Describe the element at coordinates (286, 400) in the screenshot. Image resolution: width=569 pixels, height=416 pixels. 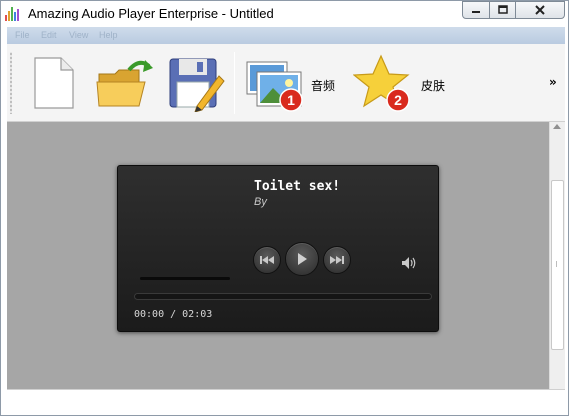
I see `horizontal-scroll-area` at that location.